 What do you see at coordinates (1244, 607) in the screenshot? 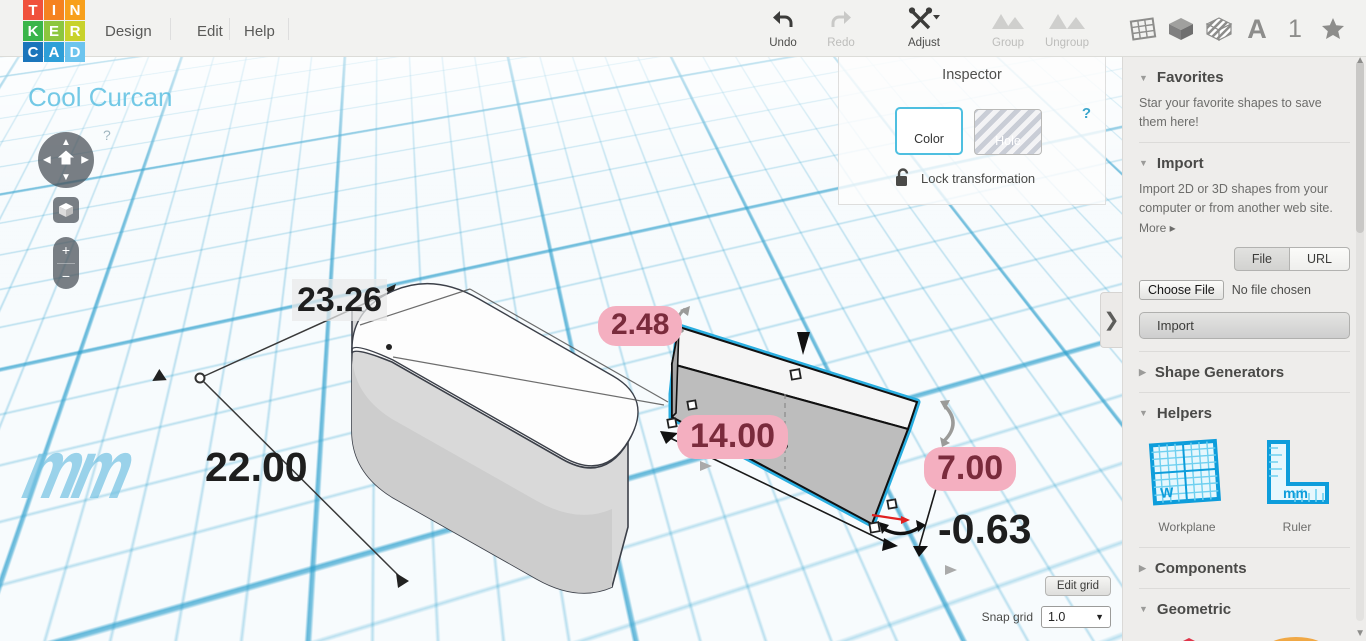
I see `geometric-header: ▼ Geometric` at bounding box center [1244, 607].